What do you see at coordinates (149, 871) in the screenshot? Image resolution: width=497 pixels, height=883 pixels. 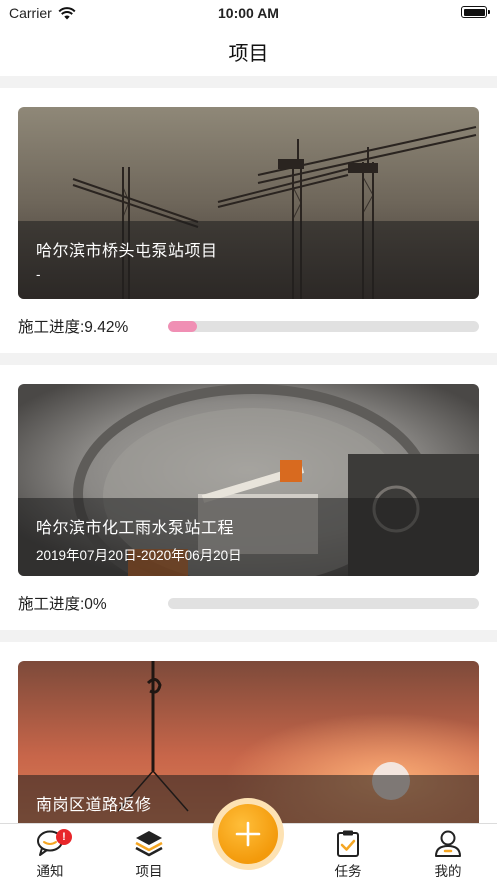 I see `tab-label: 项目` at bounding box center [149, 871].